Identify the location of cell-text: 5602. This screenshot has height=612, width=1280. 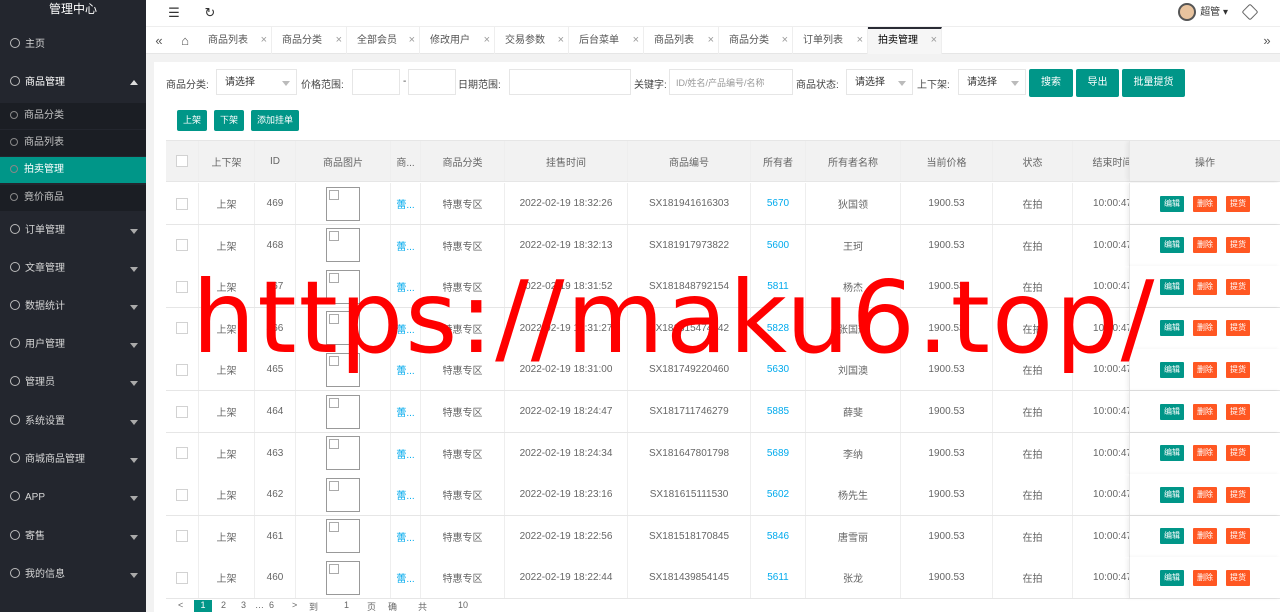
(778, 494).